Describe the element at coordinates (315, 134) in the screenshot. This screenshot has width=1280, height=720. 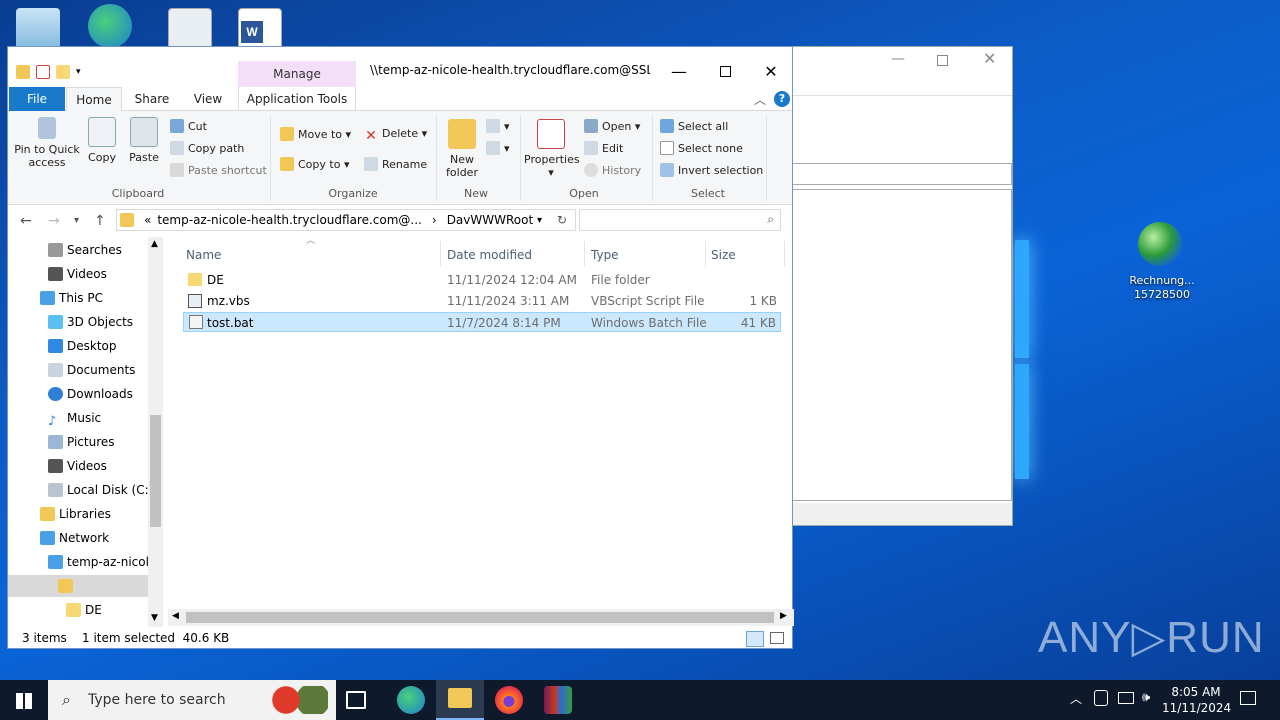
I see `move-to-button: Move to ▾` at that location.